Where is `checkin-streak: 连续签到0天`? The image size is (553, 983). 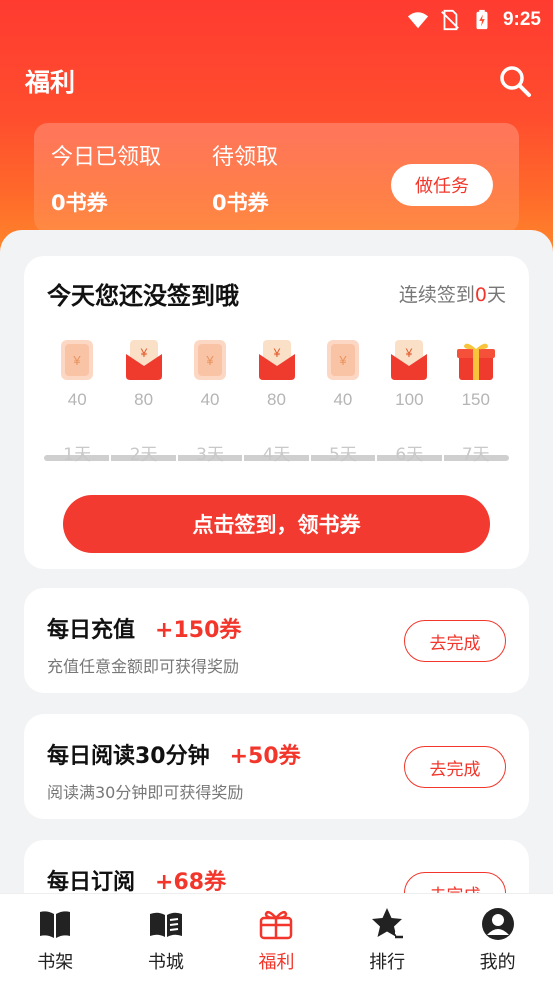
checkin-streak: 连续签到0天 is located at coordinates (452, 293).